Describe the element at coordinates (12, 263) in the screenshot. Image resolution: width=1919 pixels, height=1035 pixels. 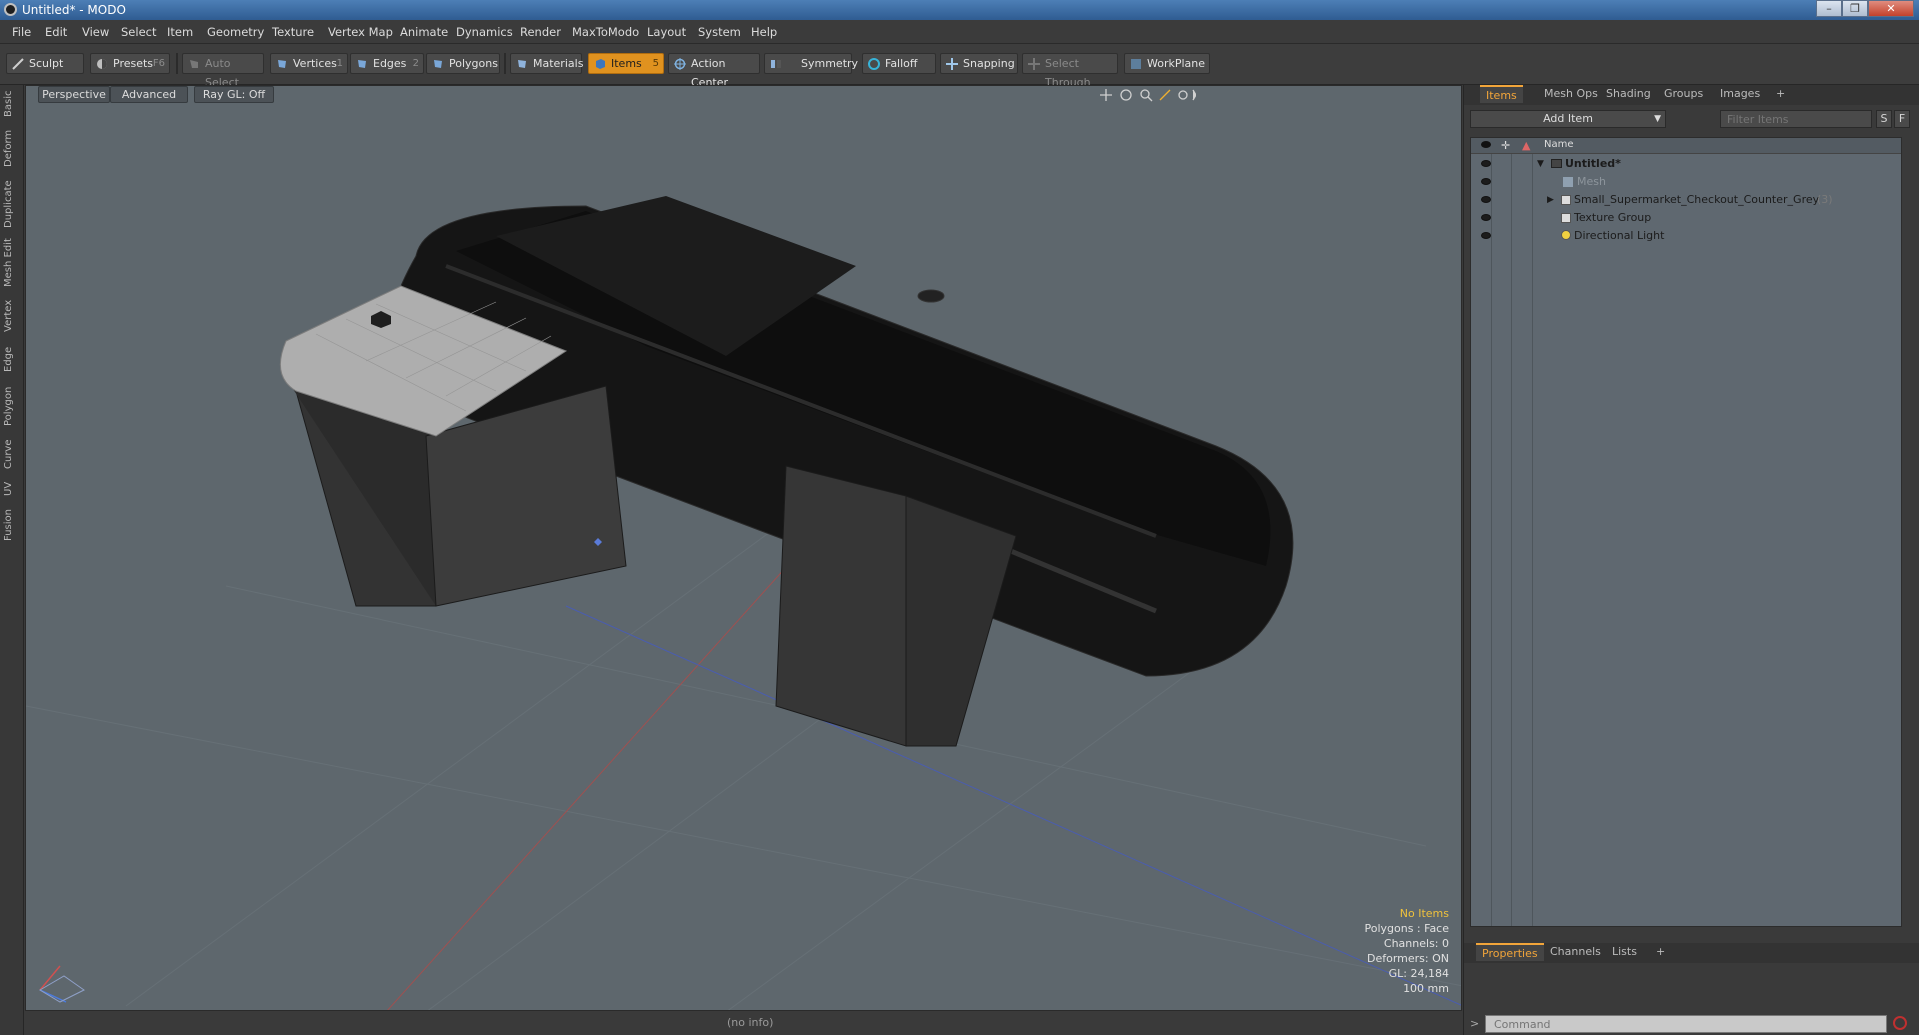
I see `tab-mesh-edit: Mesh Edit` at that location.